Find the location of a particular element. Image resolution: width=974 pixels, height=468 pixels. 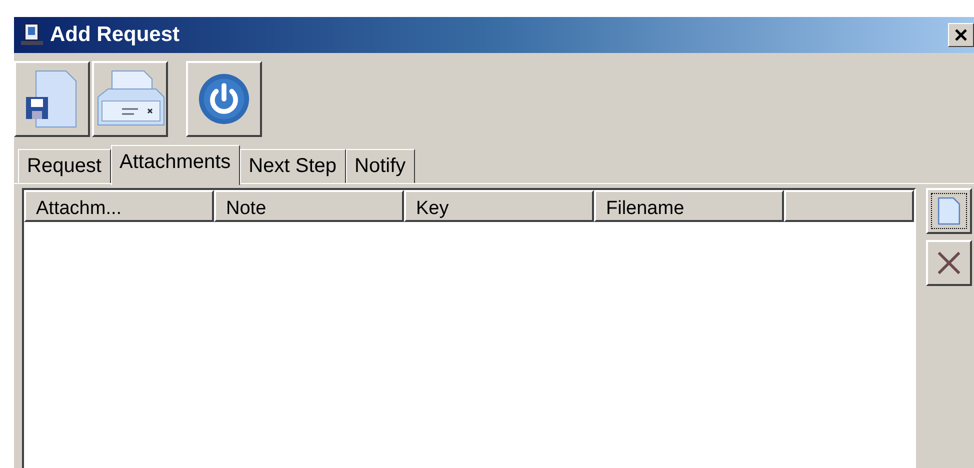

x-icon is located at coordinates (949, 263).